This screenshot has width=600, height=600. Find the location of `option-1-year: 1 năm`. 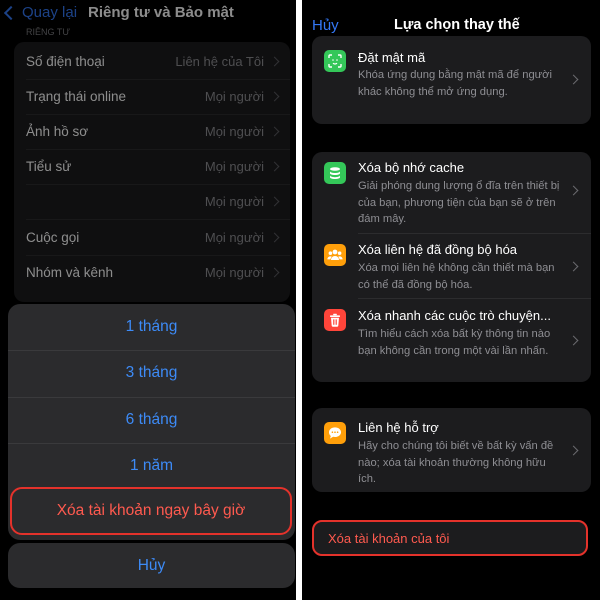

option-1-year: 1 năm is located at coordinates (151, 466).